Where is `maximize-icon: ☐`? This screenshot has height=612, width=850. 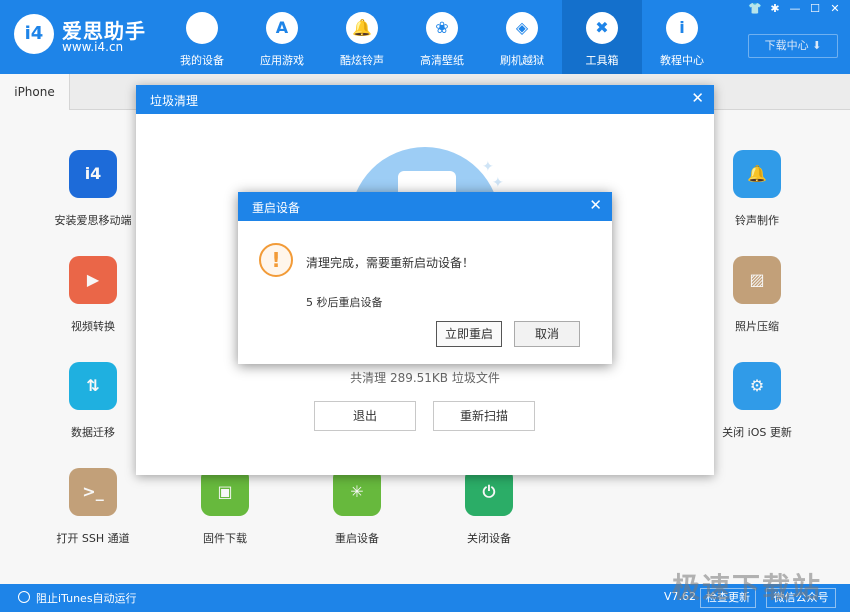
maximize-icon: ☐ is located at coordinates (815, 9).